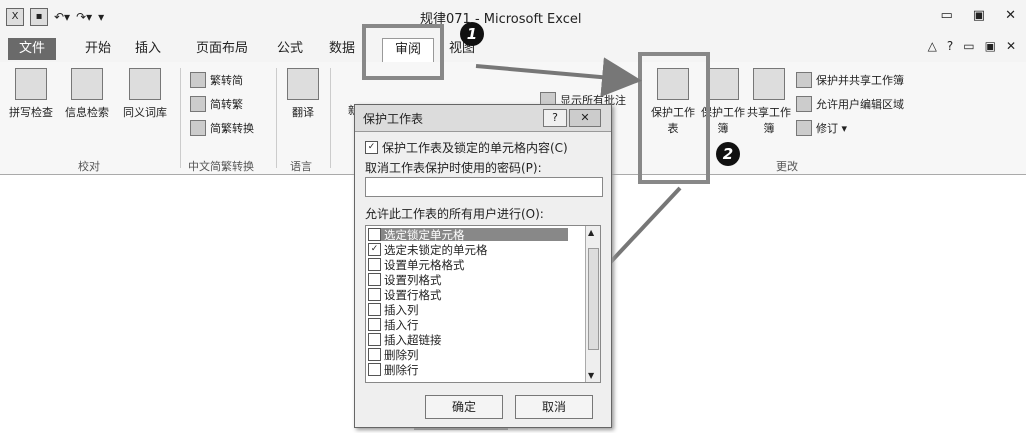 This screenshot has height=433, width=1026. Describe the element at coordinates (424, 264) in the screenshot. I see `permission-label: 设置单元格格式` at that location.